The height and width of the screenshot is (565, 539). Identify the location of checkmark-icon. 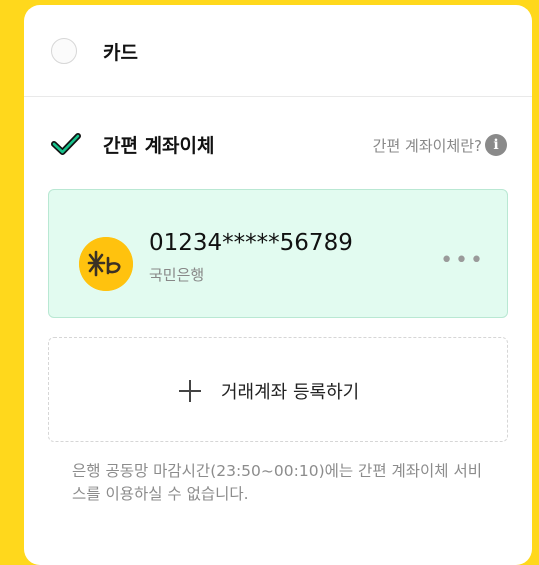
(66, 144).